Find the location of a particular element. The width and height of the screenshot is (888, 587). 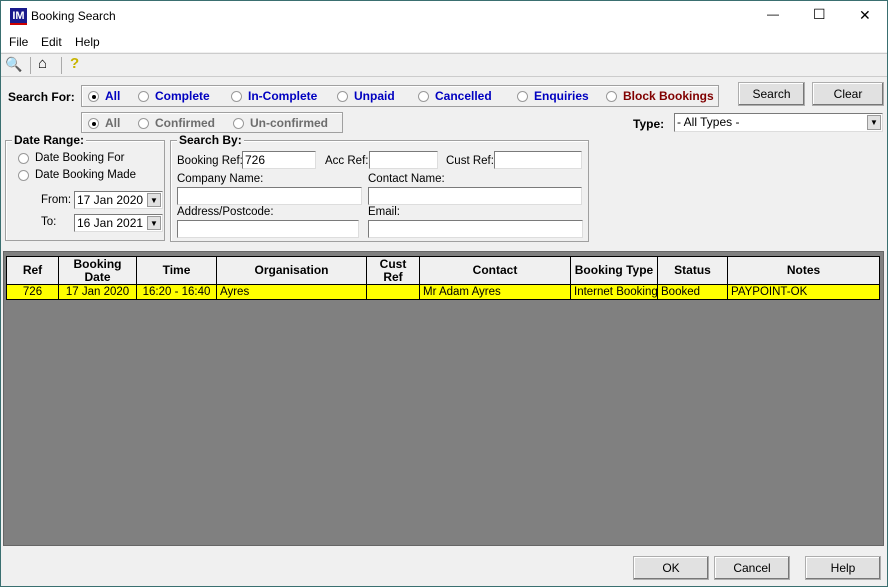

menu-edit: Edit is located at coordinates (51, 42).